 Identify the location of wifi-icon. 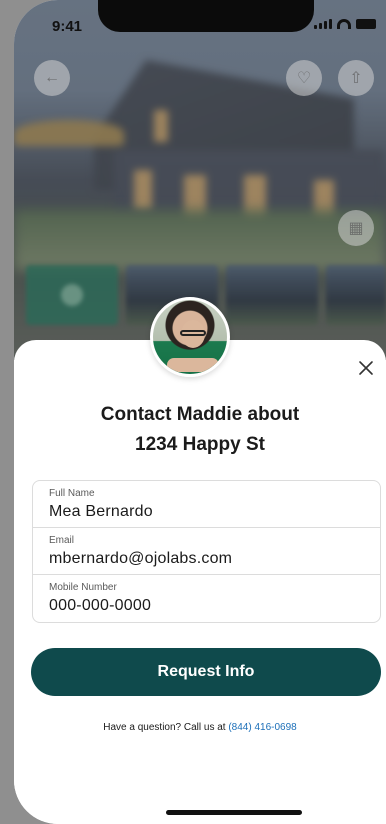
(344, 24).